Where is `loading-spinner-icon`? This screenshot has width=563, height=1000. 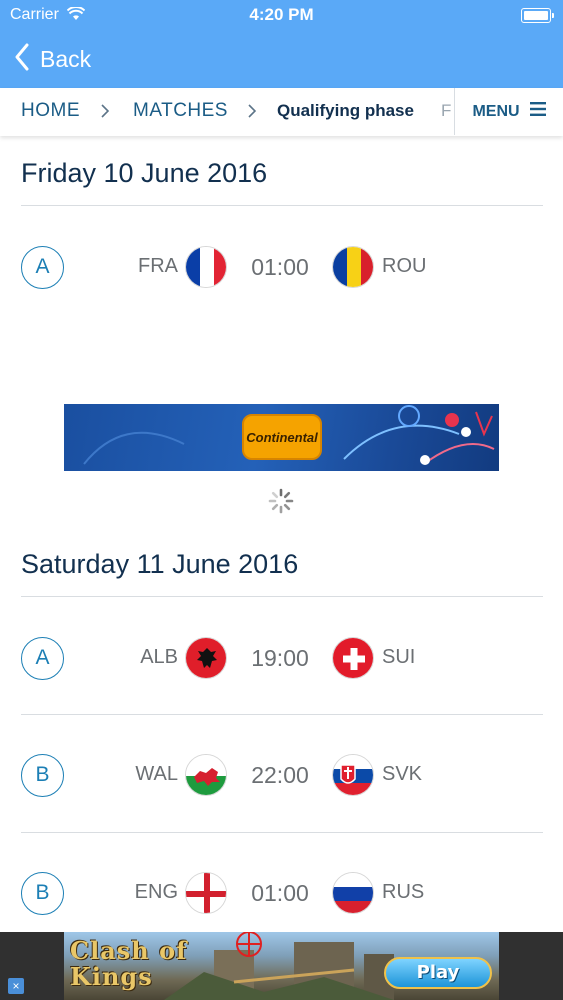
loading-spinner-icon is located at coordinates (281, 503).